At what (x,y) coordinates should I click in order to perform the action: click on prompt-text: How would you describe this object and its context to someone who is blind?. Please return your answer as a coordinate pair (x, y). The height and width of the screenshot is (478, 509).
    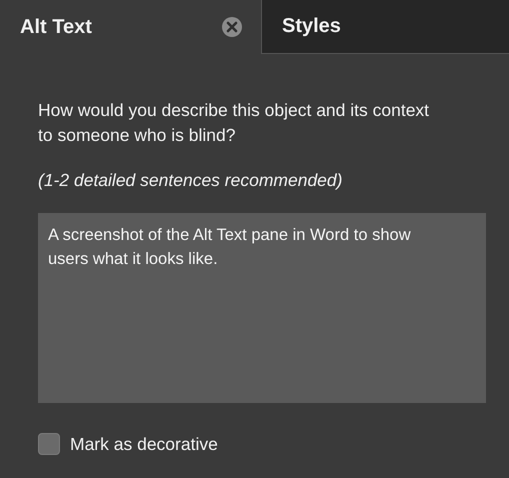
    Looking at the image, I should click on (234, 123).